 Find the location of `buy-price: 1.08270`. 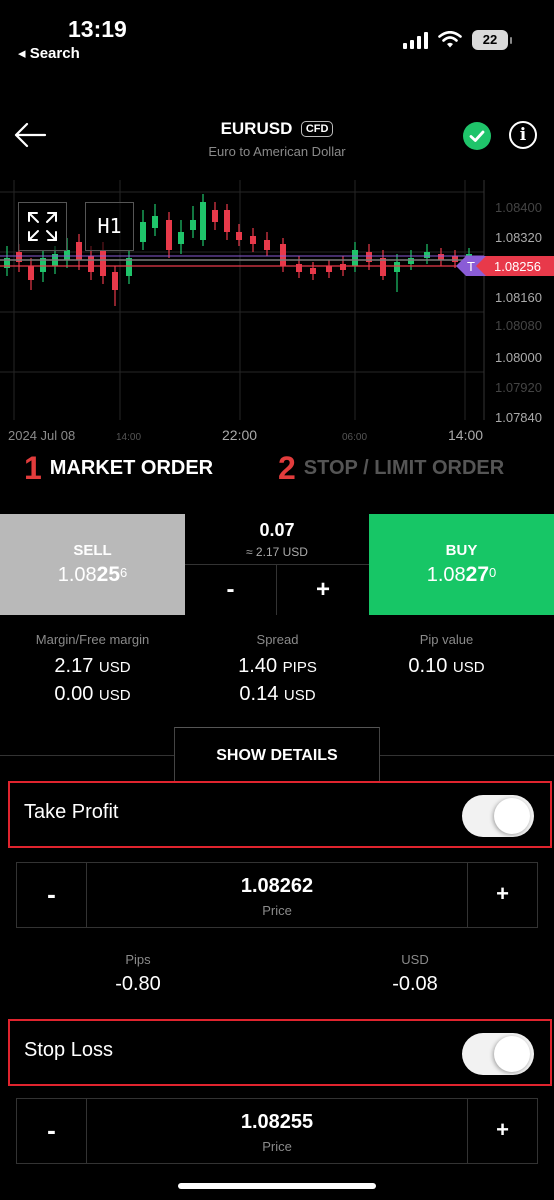

buy-price: 1.08270 is located at coordinates (461, 574).